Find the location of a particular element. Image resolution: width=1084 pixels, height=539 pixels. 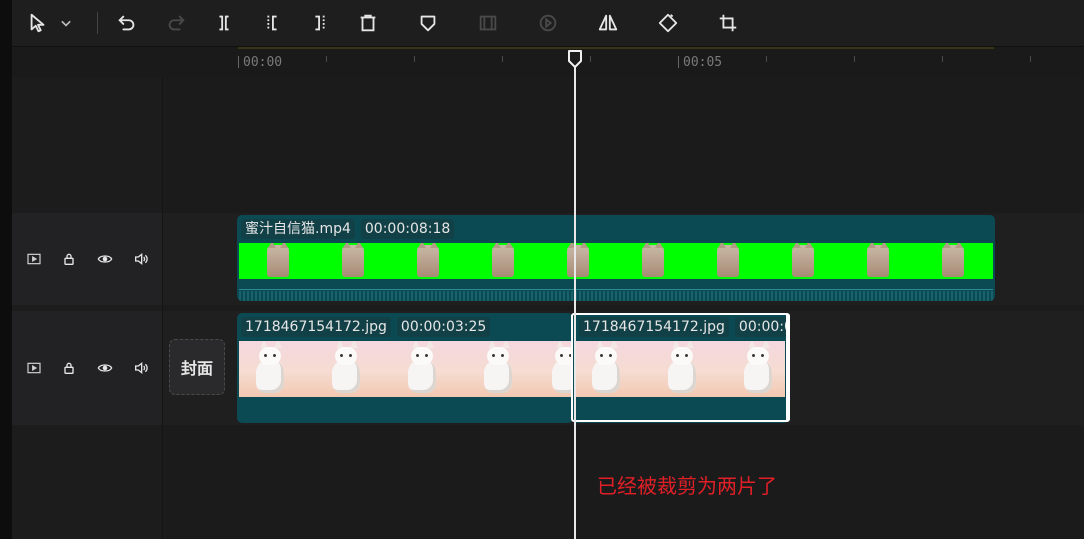

clip-label: 1718467154172.jpg 00:00:03:25 is located at coordinates (366, 327).